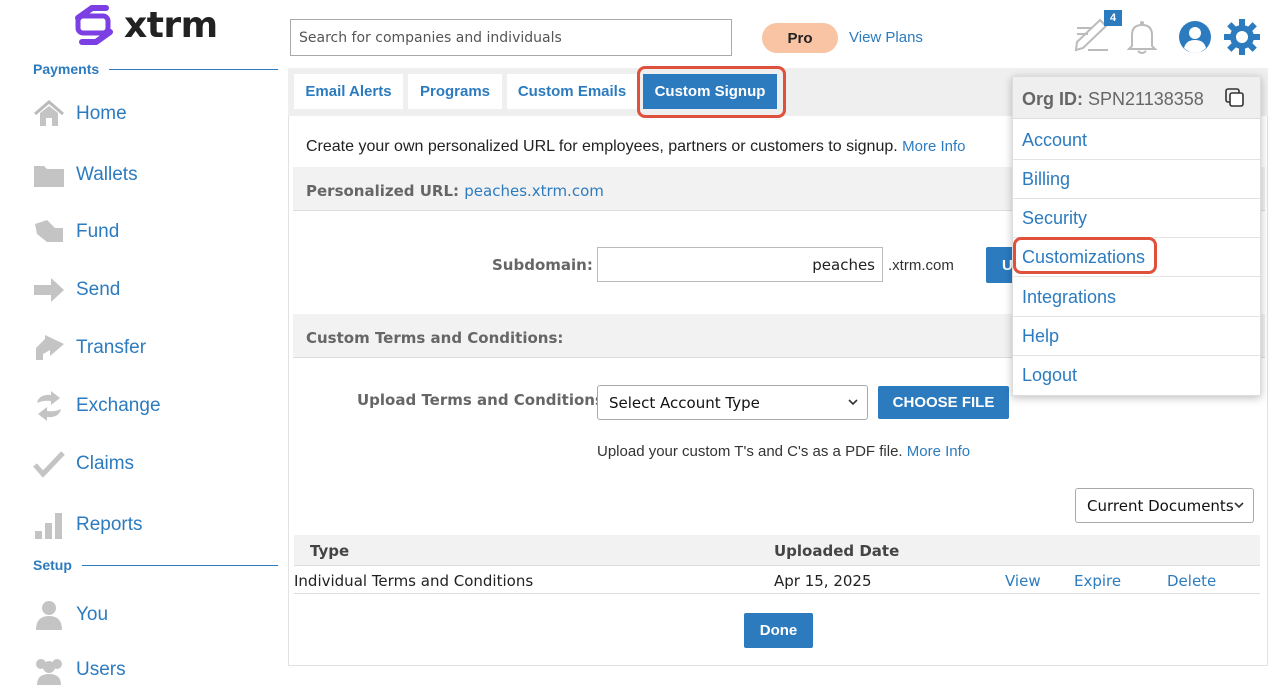  What do you see at coordinates (414, 581) in the screenshot?
I see `cell-type: Individual Terms and Conditions` at bounding box center [414, 581].